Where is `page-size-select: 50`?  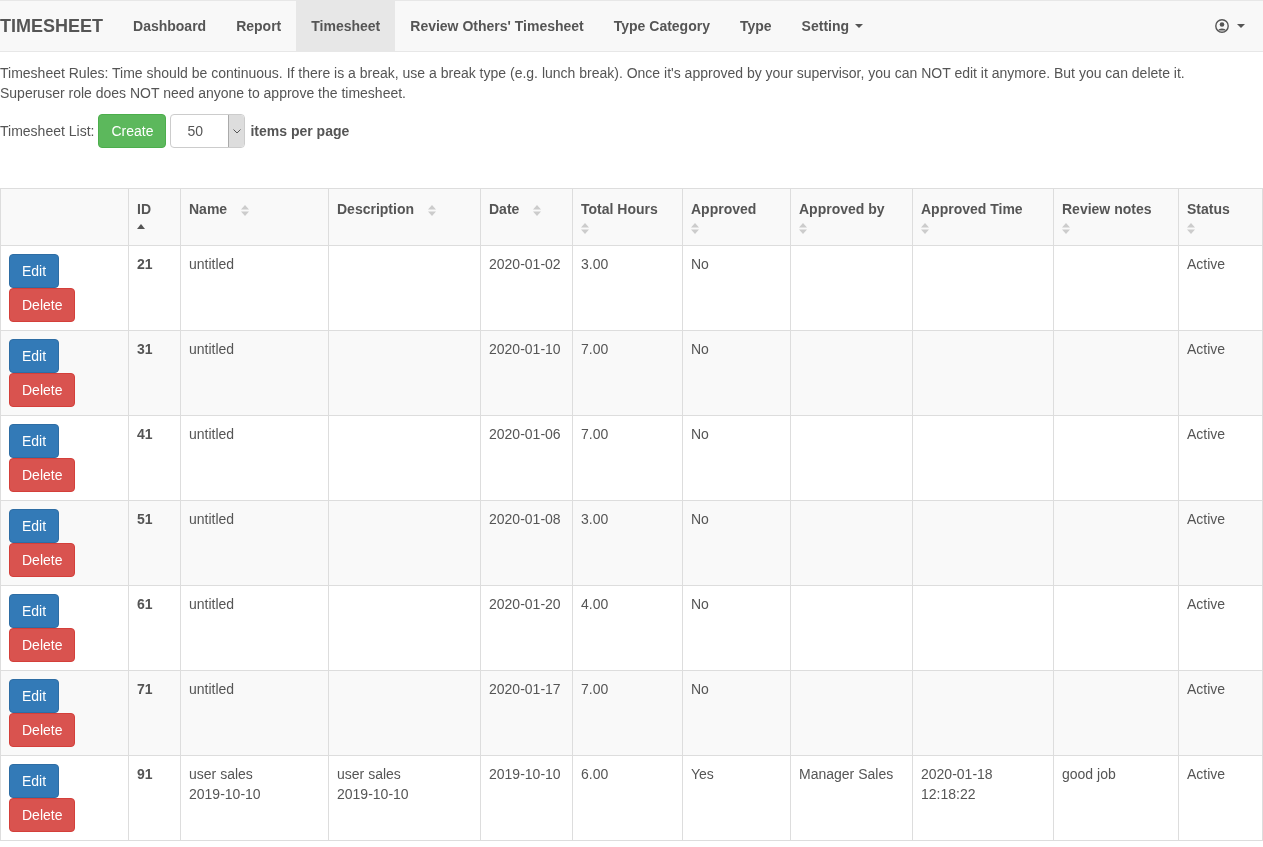
page-size-select: 50 is located at coordinates (208, 131).